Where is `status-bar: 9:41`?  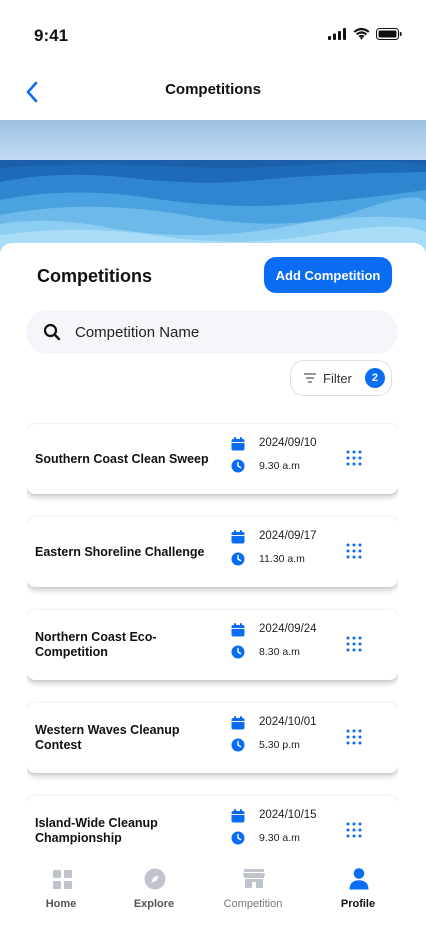 status-bar: 9:41 is located at coordinates (213, 36).